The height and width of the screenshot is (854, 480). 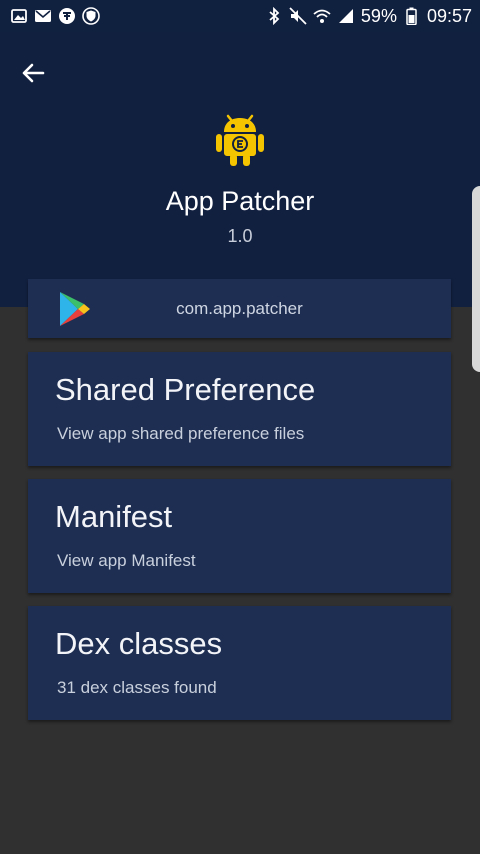 I want to click on status-right: 59% 09:57, so click(x=368, y=16).